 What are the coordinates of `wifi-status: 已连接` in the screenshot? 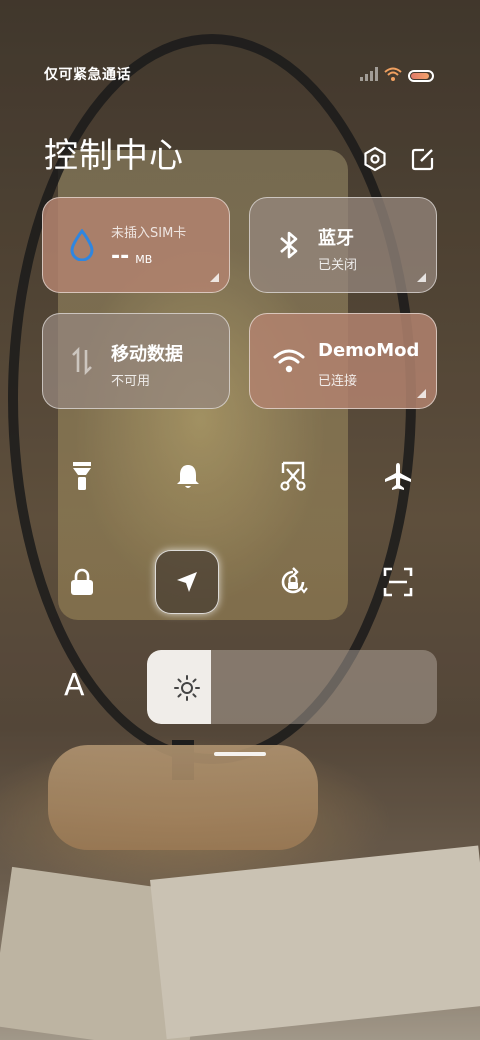 It's located at (338, 381).